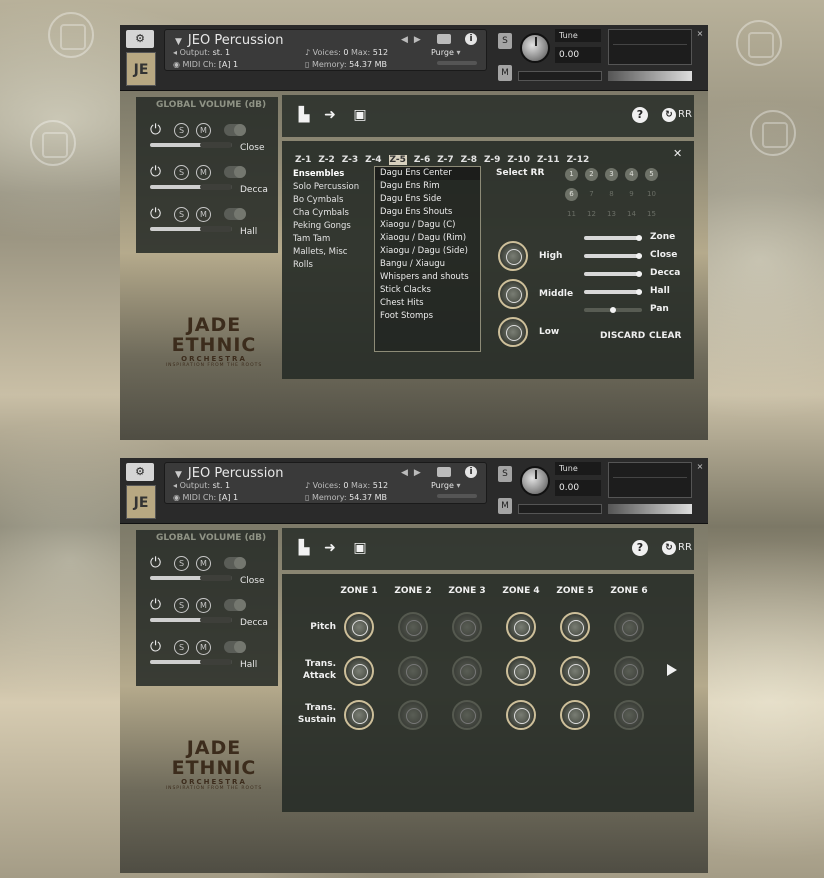 This screenshot has width=824, height=878. What do you see at coordinates (651, 214) in the screenshot?
I see `rr-number-button: 15` at bounding box center [651, 214].